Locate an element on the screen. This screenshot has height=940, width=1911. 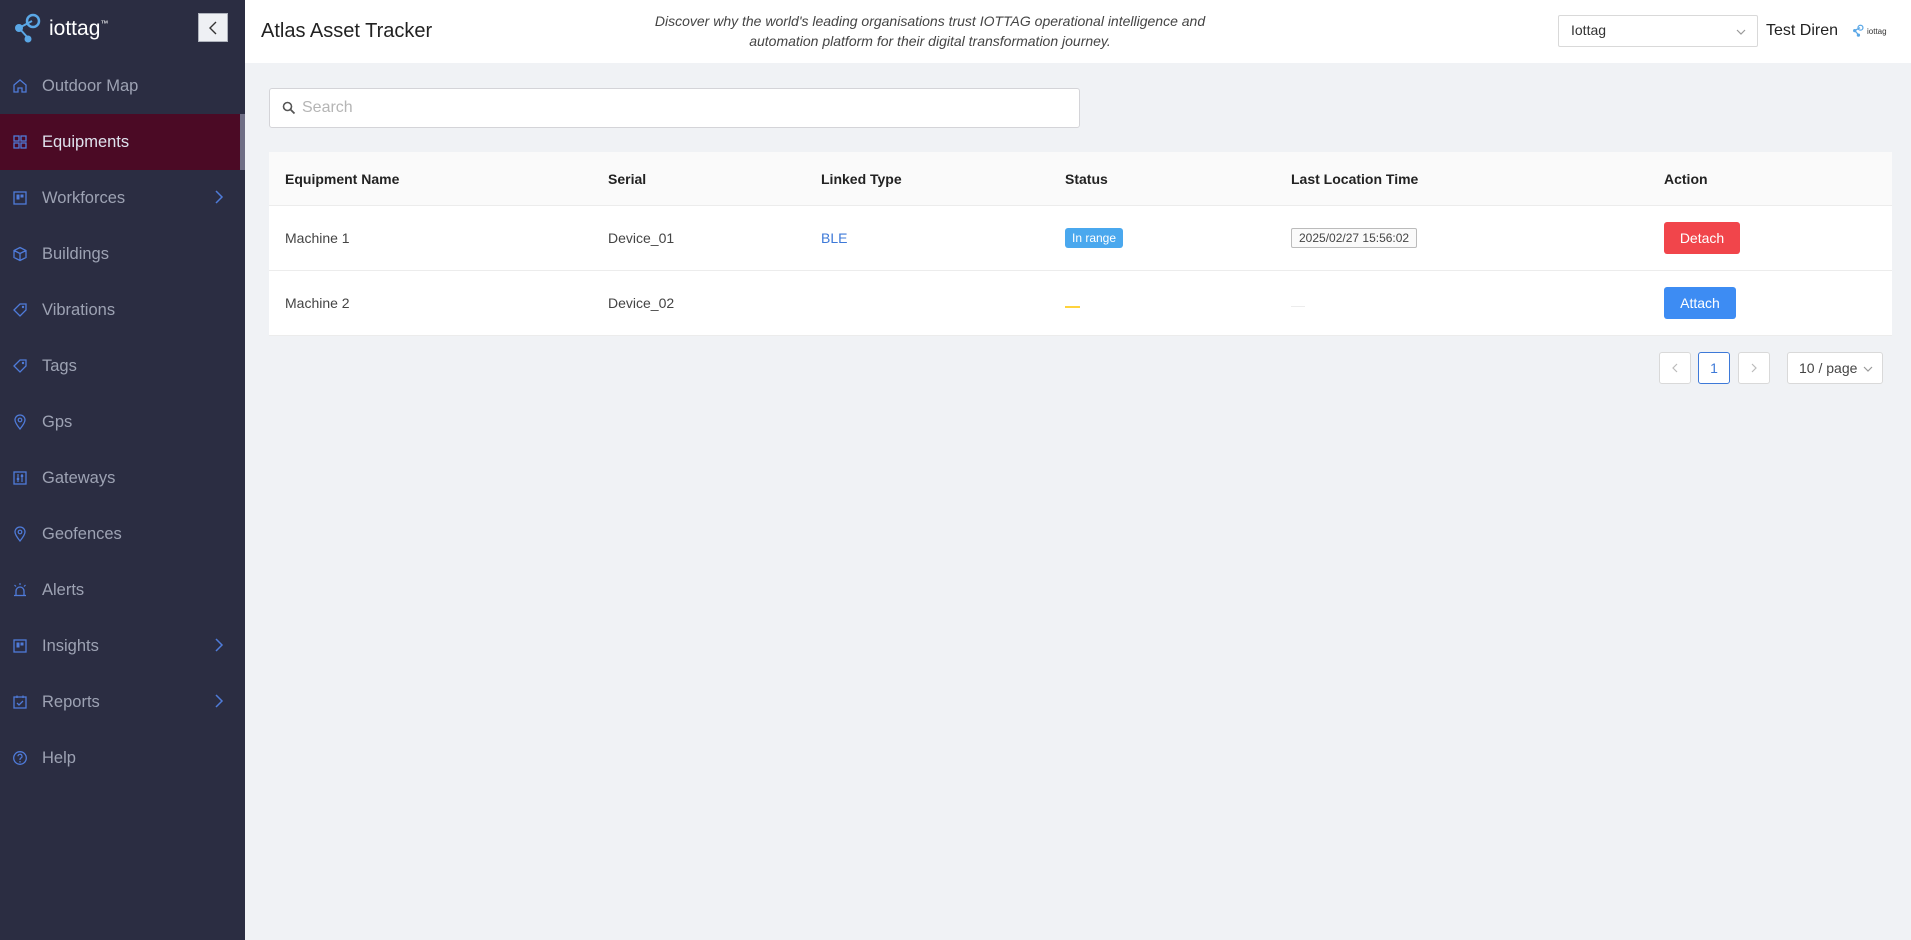
last-location-time: 2025/02/27 15:56:02 is located at coordinates (1354, 238).